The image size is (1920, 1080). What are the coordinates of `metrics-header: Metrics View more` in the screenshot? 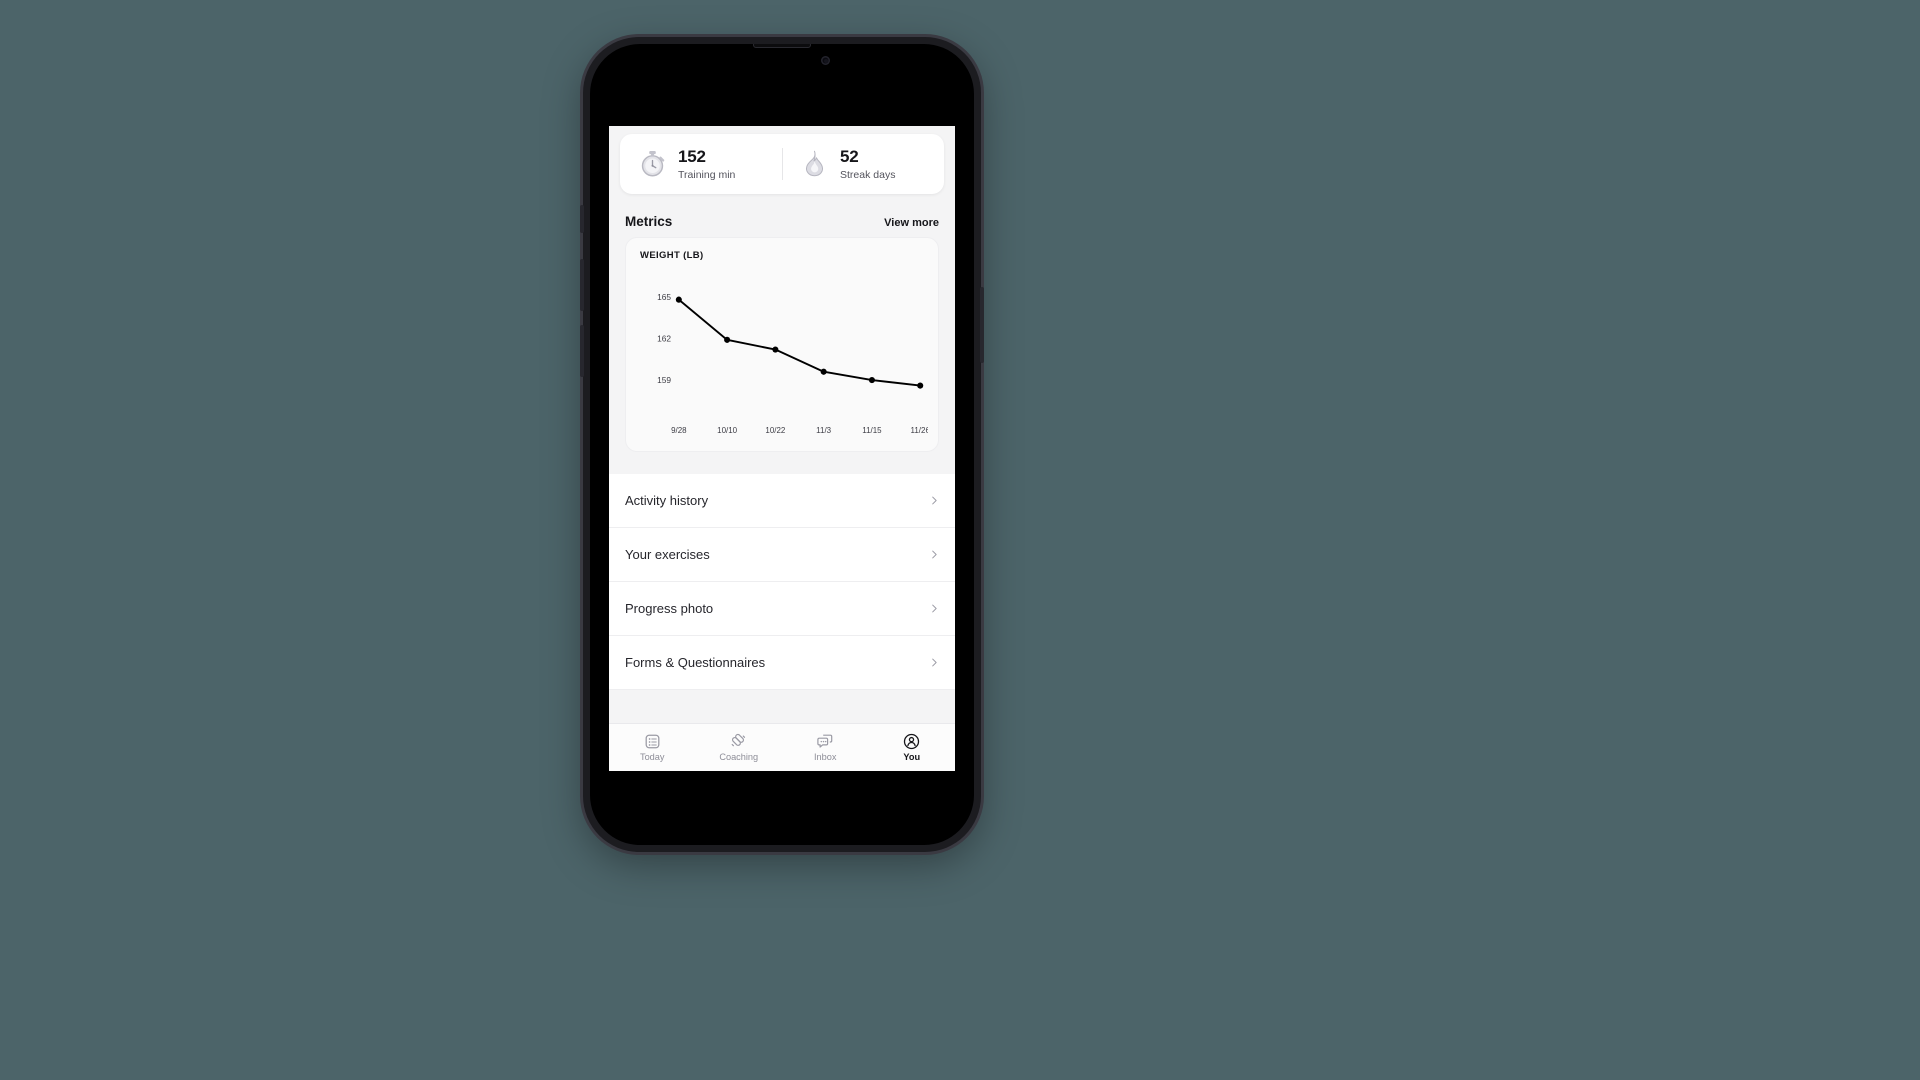 It's located at (782, 215).